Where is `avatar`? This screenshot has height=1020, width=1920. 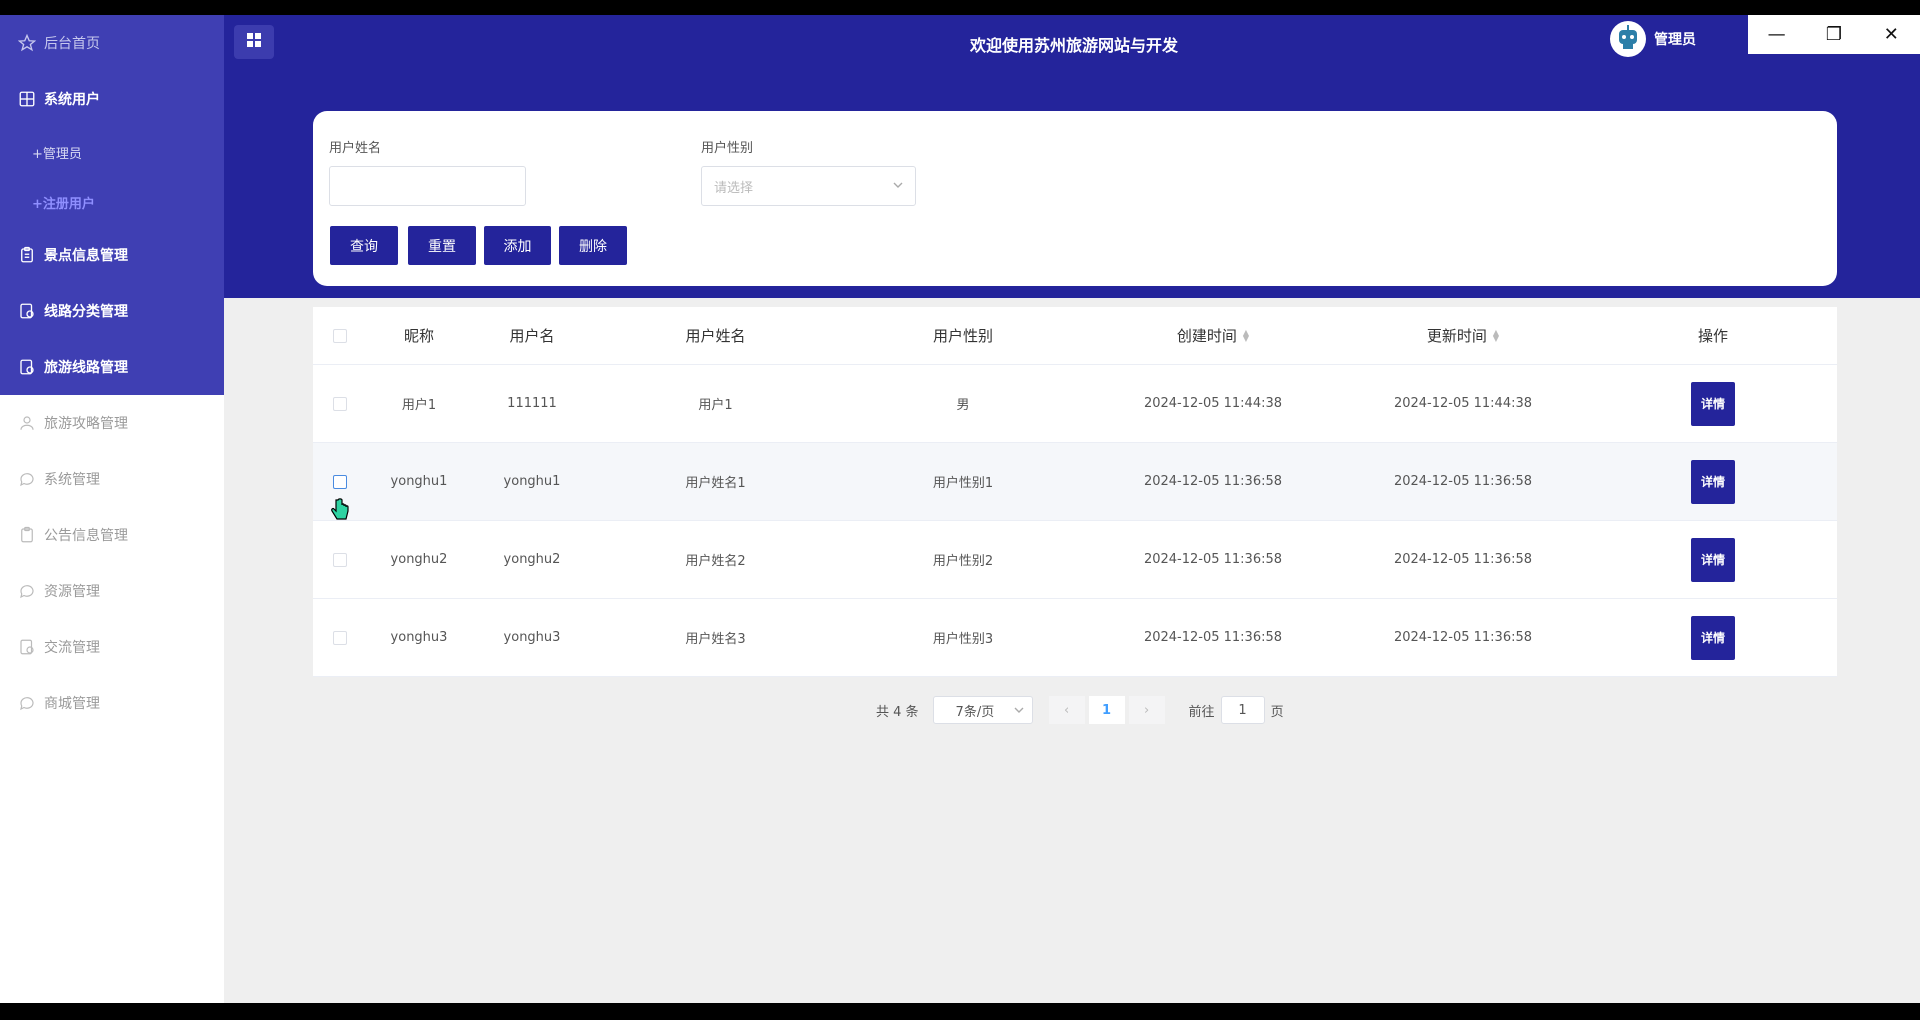
avatar is located at coordinates (1628, 39).